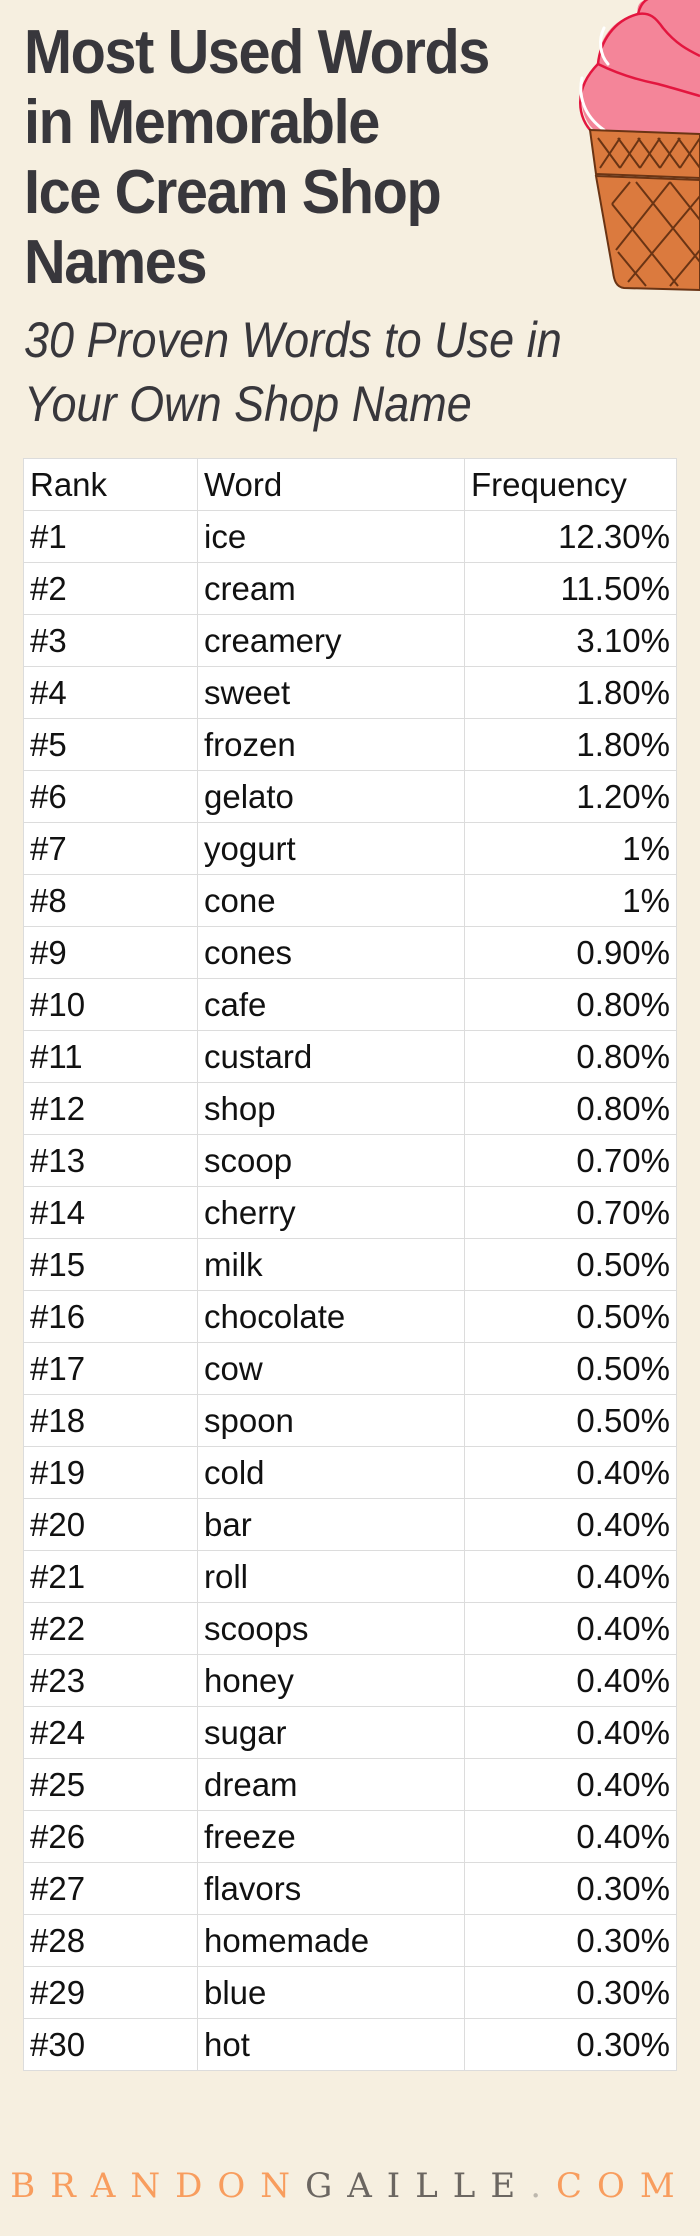 The height and width of the screenshot is (2236, 700). Describe the element at coordinates (331, 1680) in the screenshot. I see `word-cell: honey` at that location.